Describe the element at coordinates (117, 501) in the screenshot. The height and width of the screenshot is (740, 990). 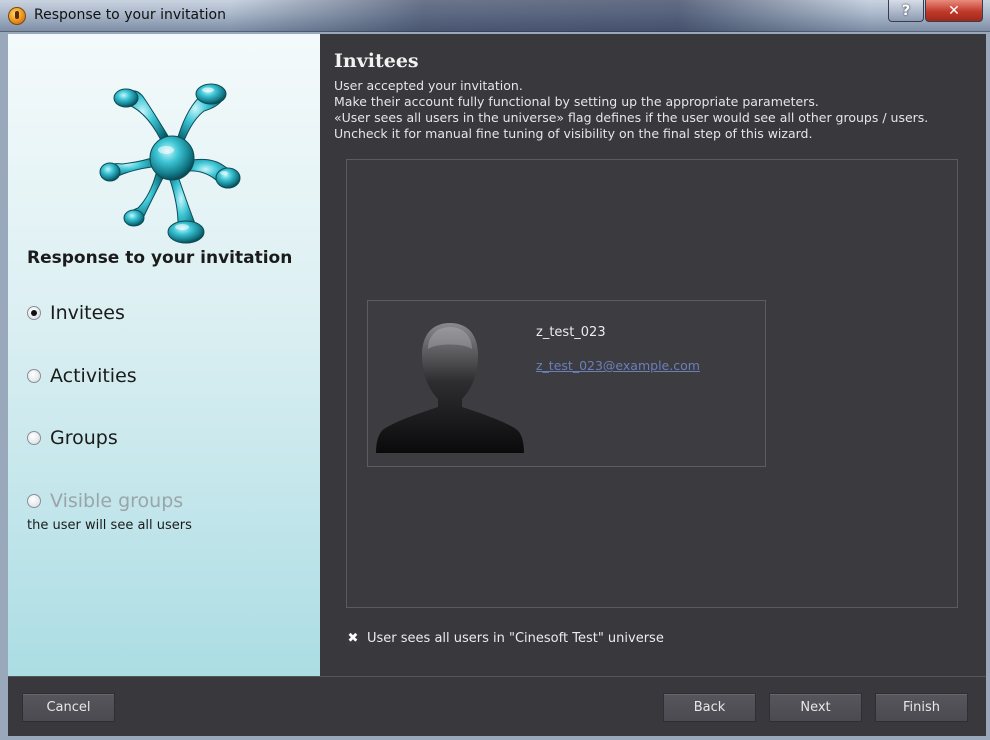
I see `step-label: Visible groups` at that location.